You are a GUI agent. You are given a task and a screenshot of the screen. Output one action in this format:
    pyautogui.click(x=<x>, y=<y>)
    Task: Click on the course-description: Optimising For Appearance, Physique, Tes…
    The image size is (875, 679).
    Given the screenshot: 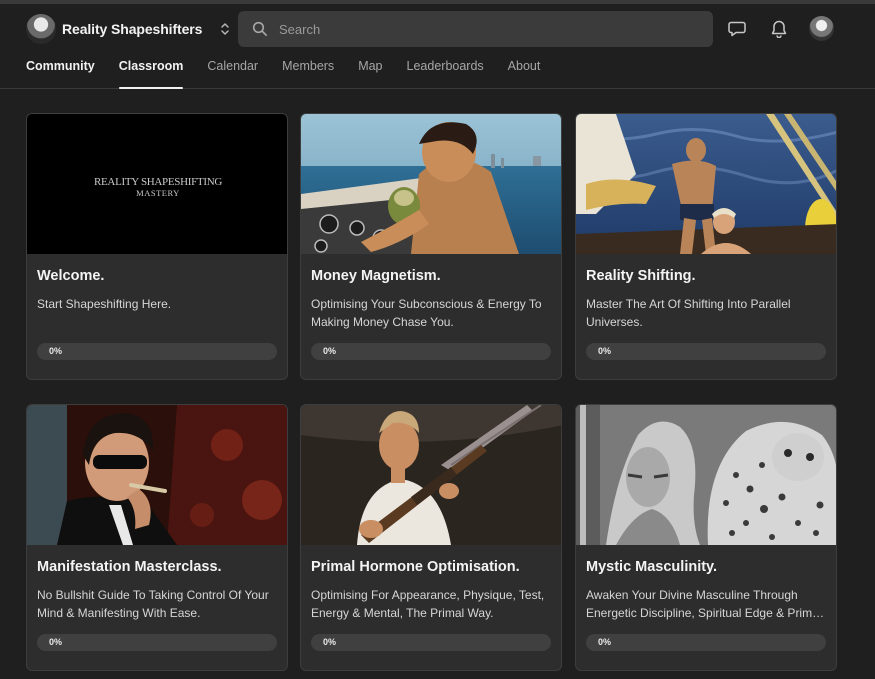 What is the action you would take?
    pyautogui.click(x=428, y=604)
    